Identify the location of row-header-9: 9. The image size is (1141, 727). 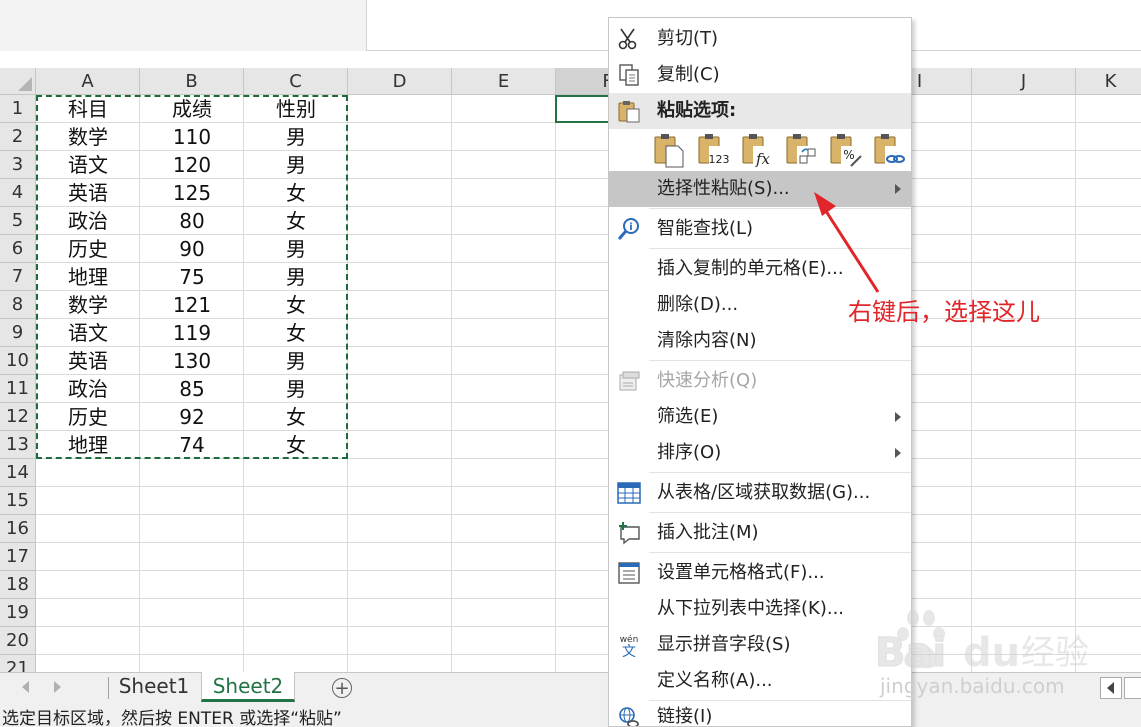
(18, 333).